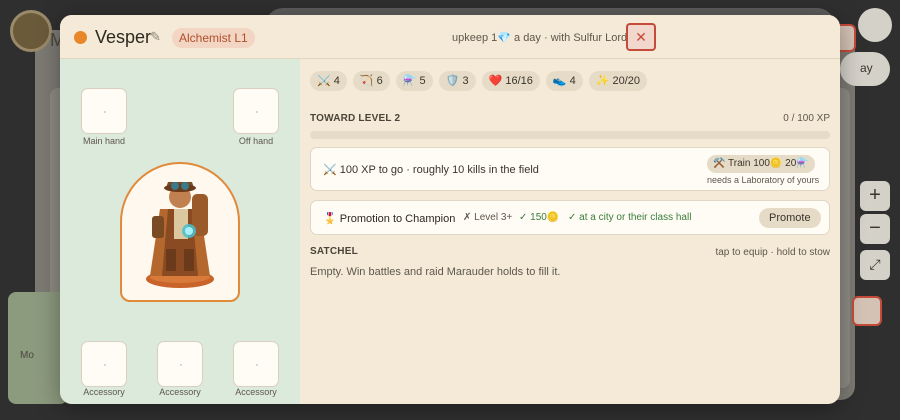  I want to click on stat-value: 3, so click(465, 81).